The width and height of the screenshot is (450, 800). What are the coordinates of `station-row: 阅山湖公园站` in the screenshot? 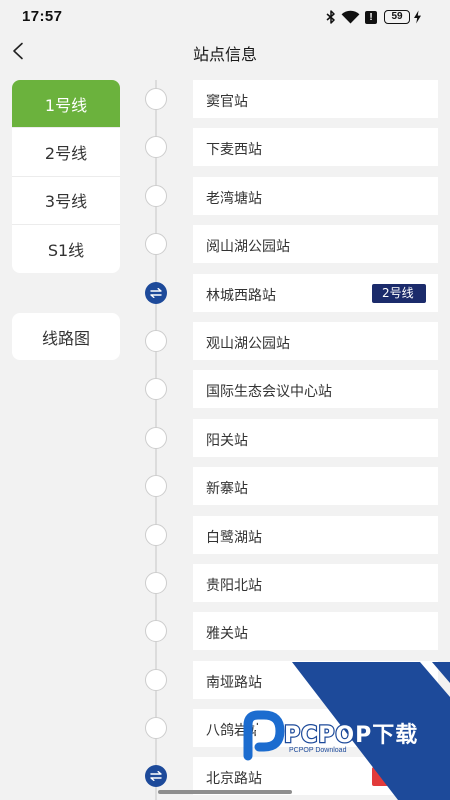 It's located at (225, 249).